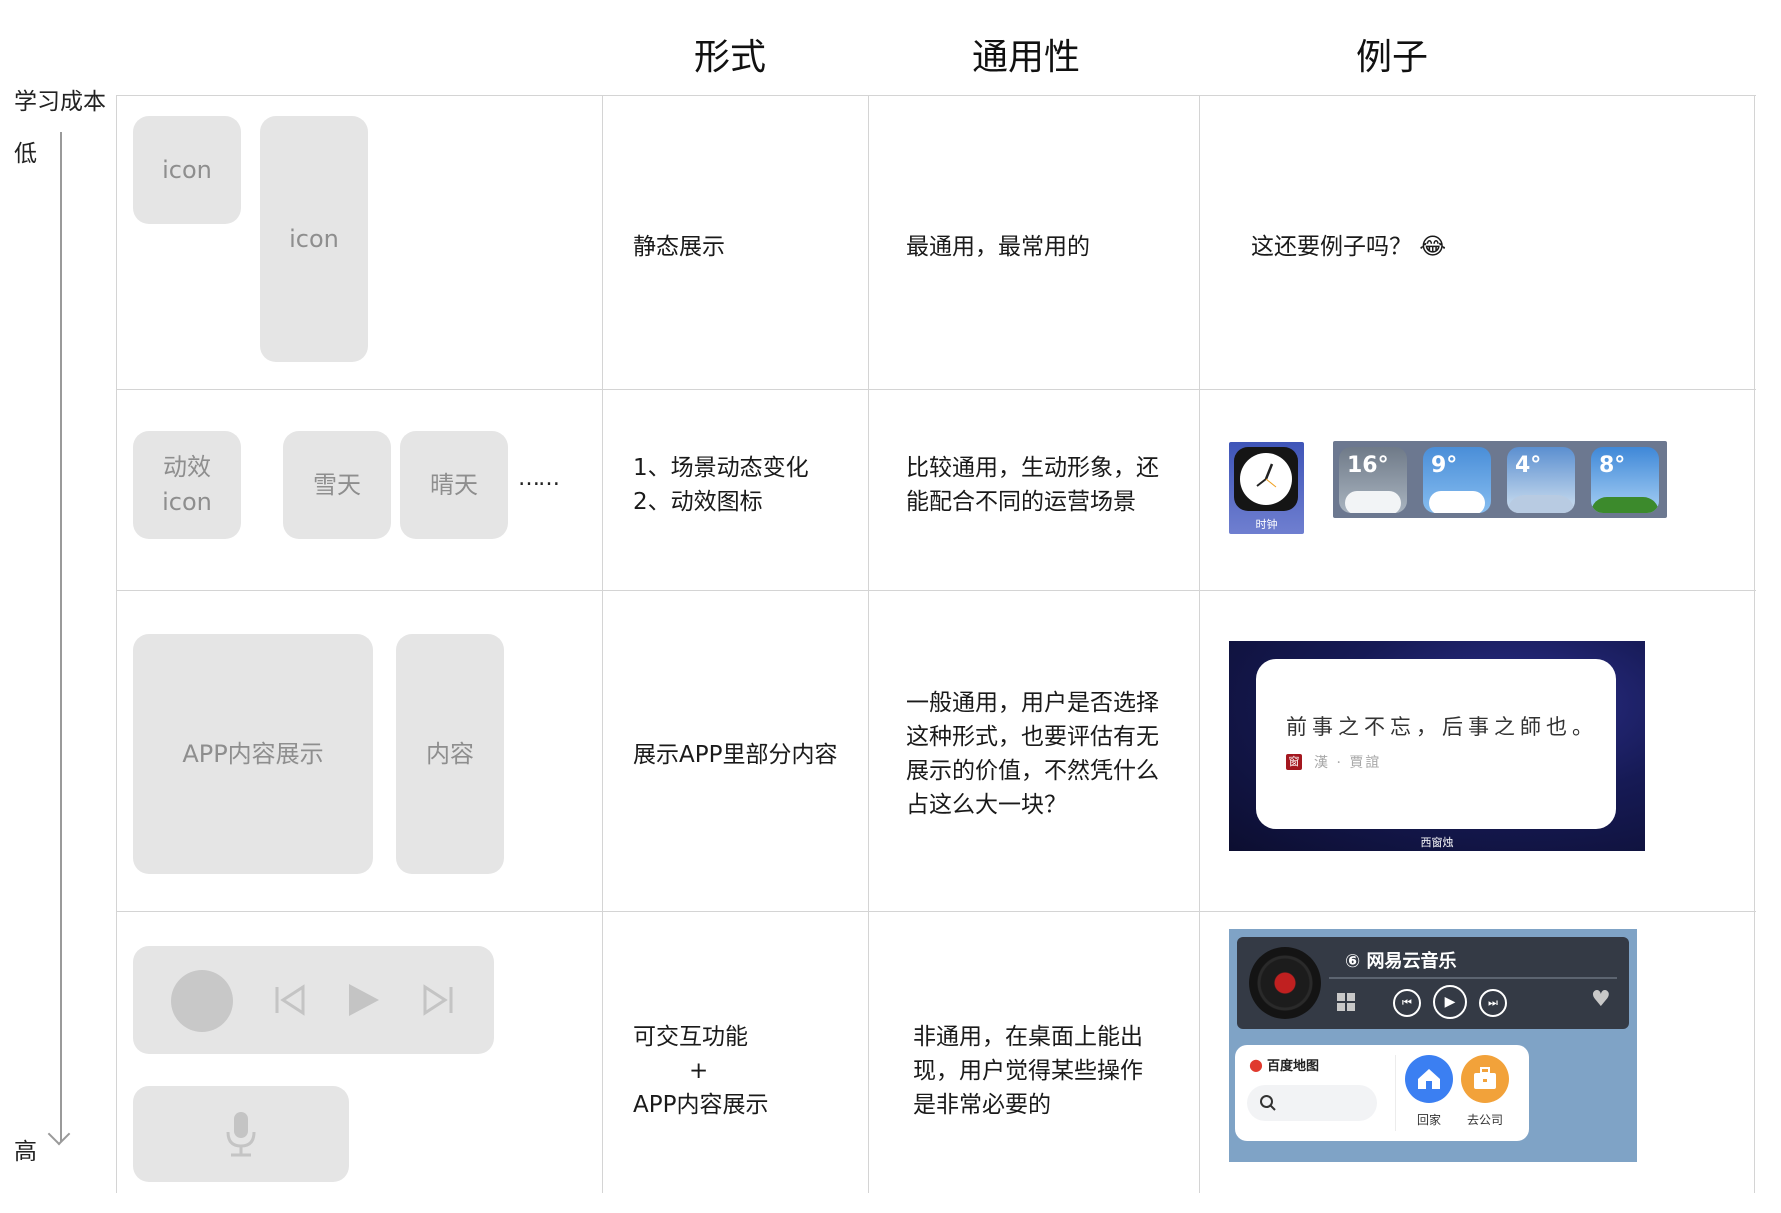 This screenshot has width=1781, height=1213. I want to click on progress-bar, so click(1473, 978).